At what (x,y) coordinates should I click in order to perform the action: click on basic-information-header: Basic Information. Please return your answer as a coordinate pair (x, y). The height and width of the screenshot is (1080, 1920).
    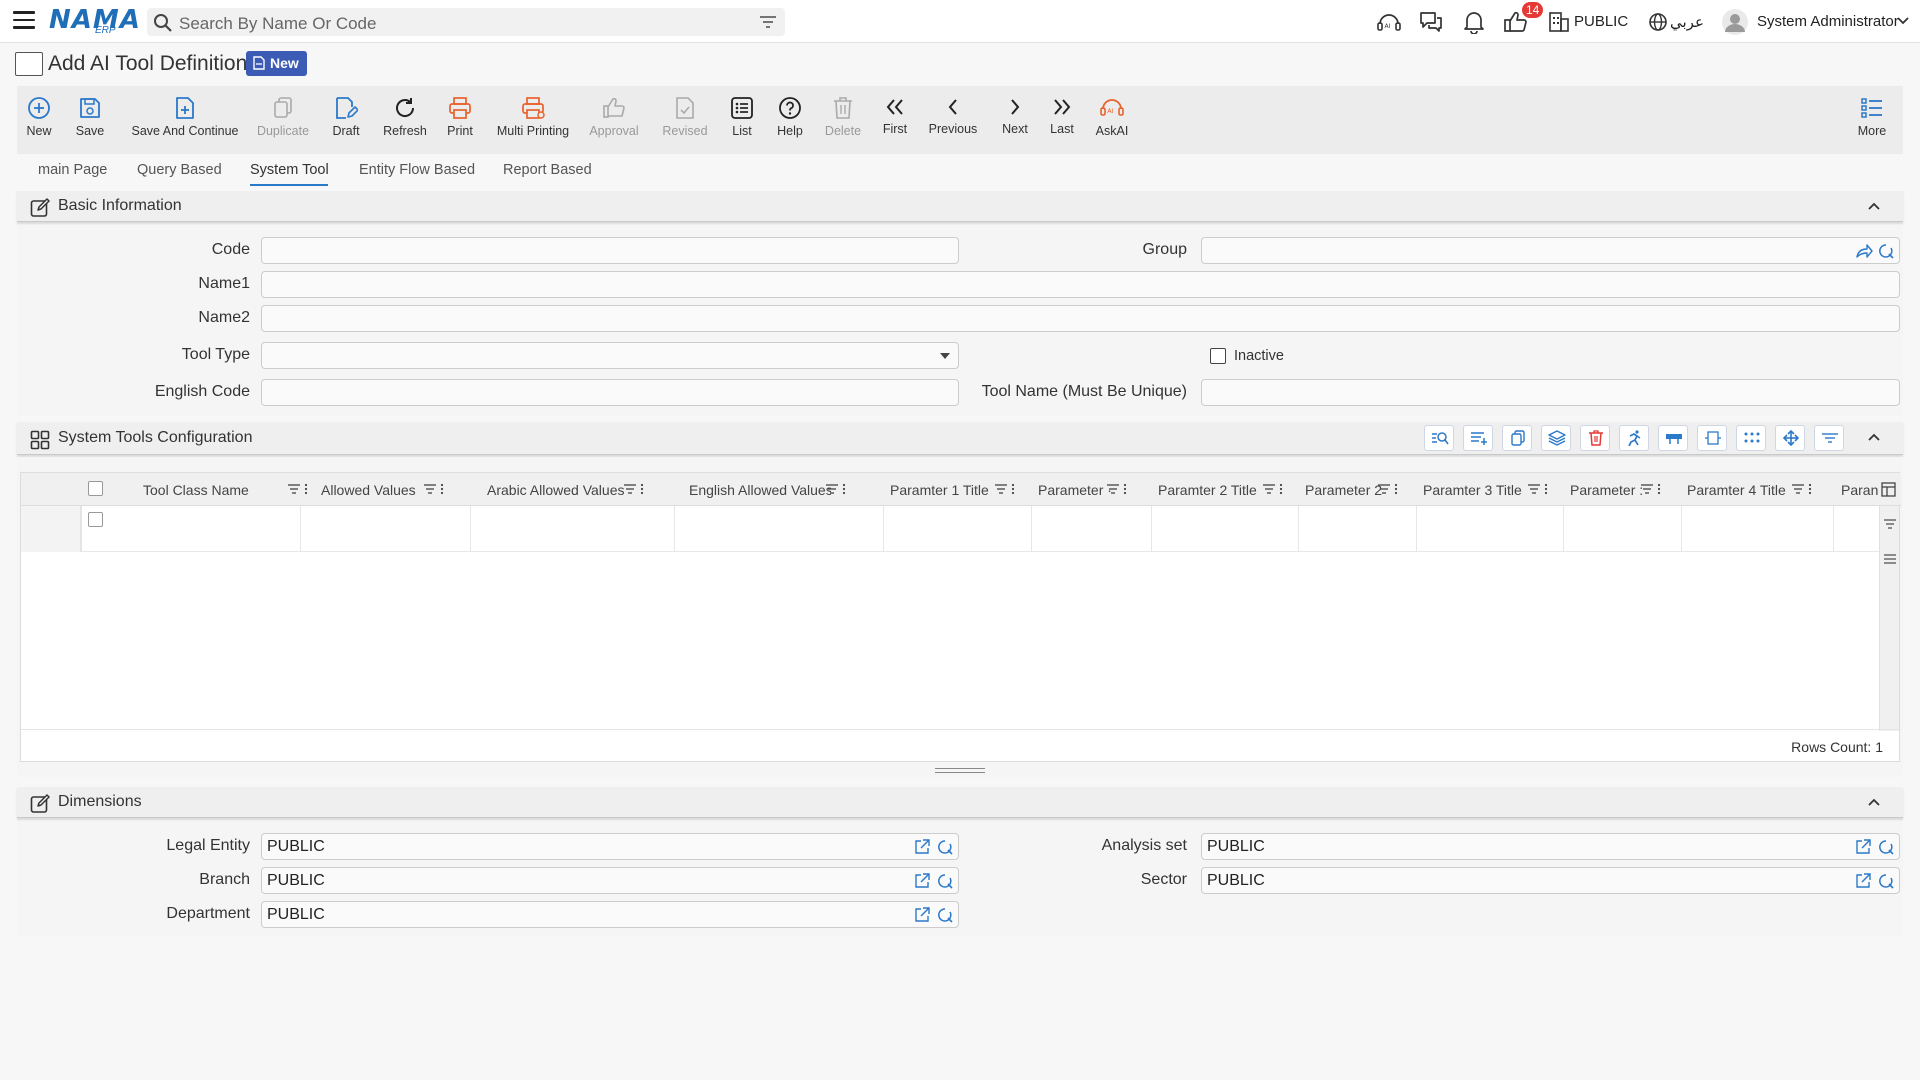
    Looking at the image, I should click on (960, 206).